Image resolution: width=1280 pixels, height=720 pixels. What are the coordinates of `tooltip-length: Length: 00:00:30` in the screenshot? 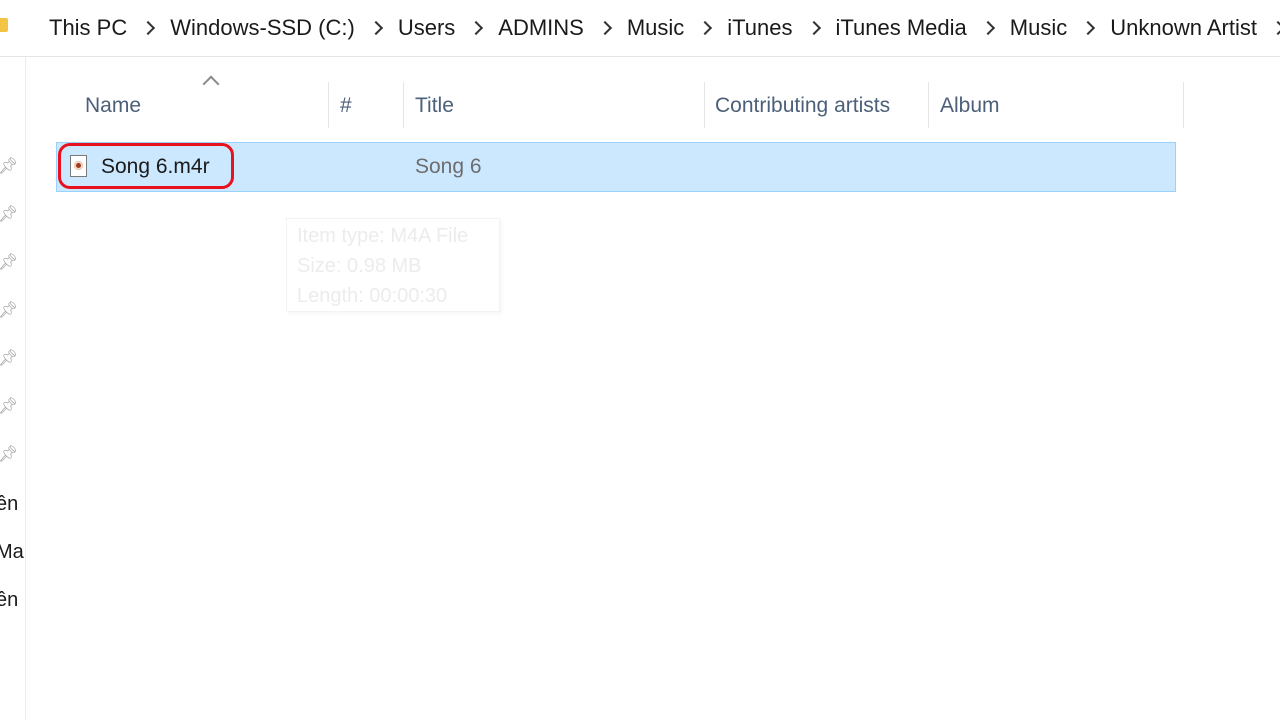 It's located at (372, 296).